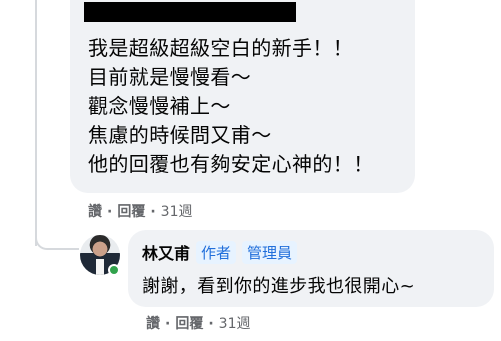 The image size is (501, 341). Describe the element at coordinates (216, 252) in the screenshot. I see `author-badge: 作者` at that location.